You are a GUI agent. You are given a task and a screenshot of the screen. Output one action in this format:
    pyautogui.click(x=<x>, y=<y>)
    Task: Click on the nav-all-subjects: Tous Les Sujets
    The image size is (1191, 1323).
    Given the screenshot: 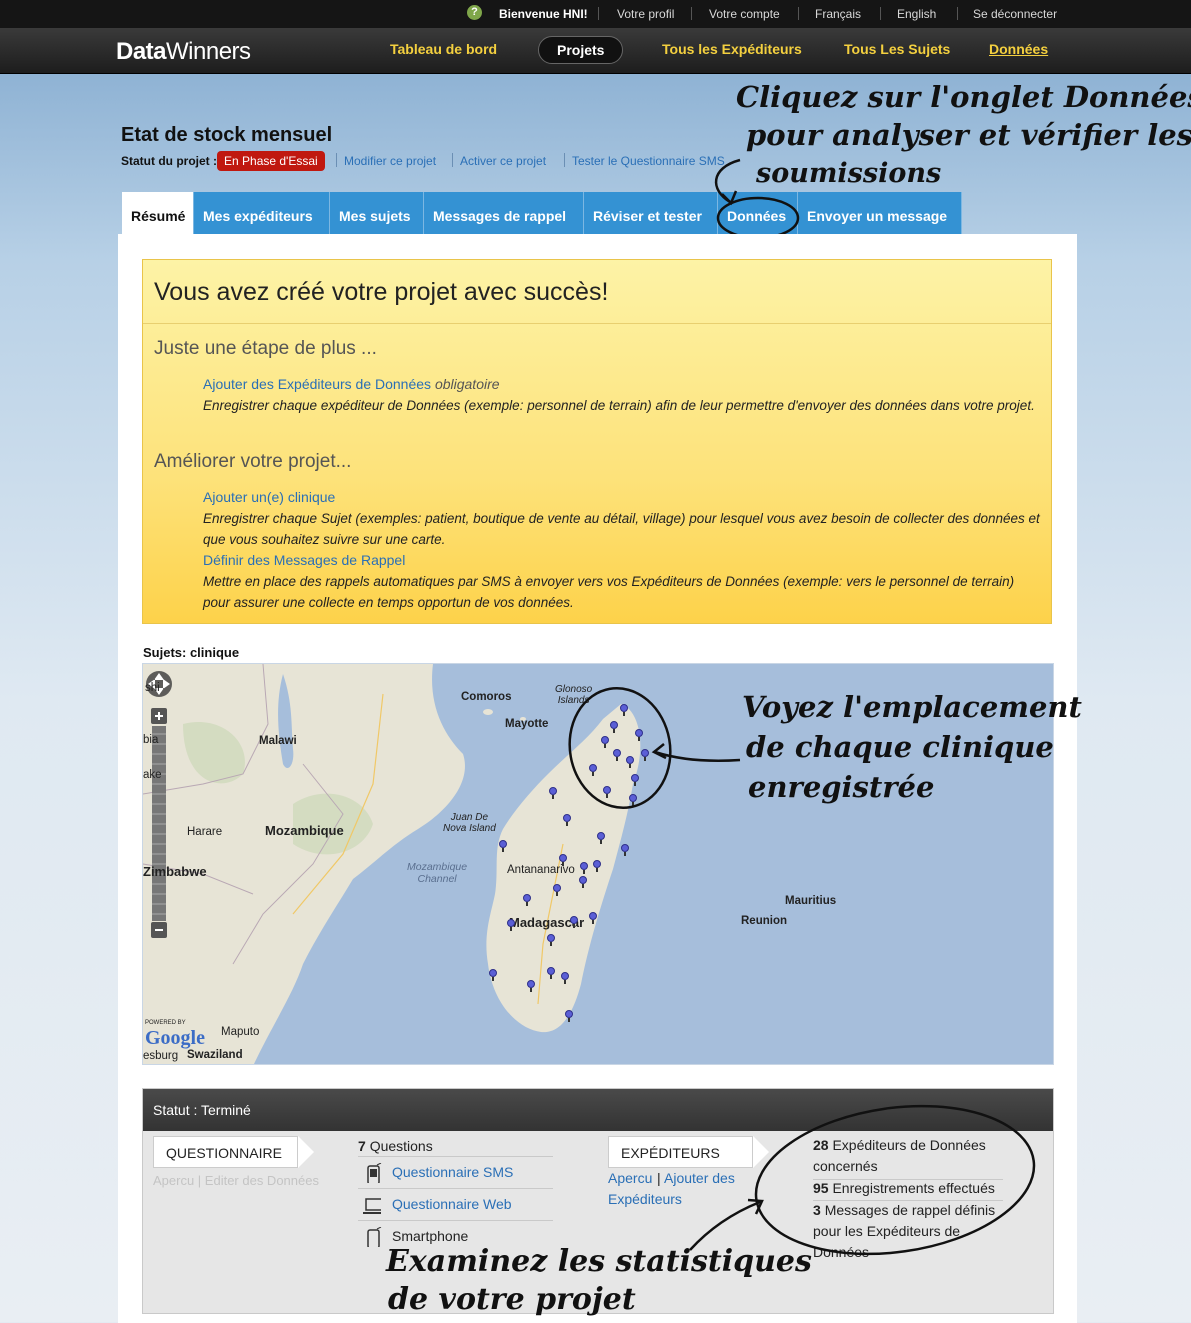 What is the action you would take?
    pyautogui.click(x=897, y=49)
    